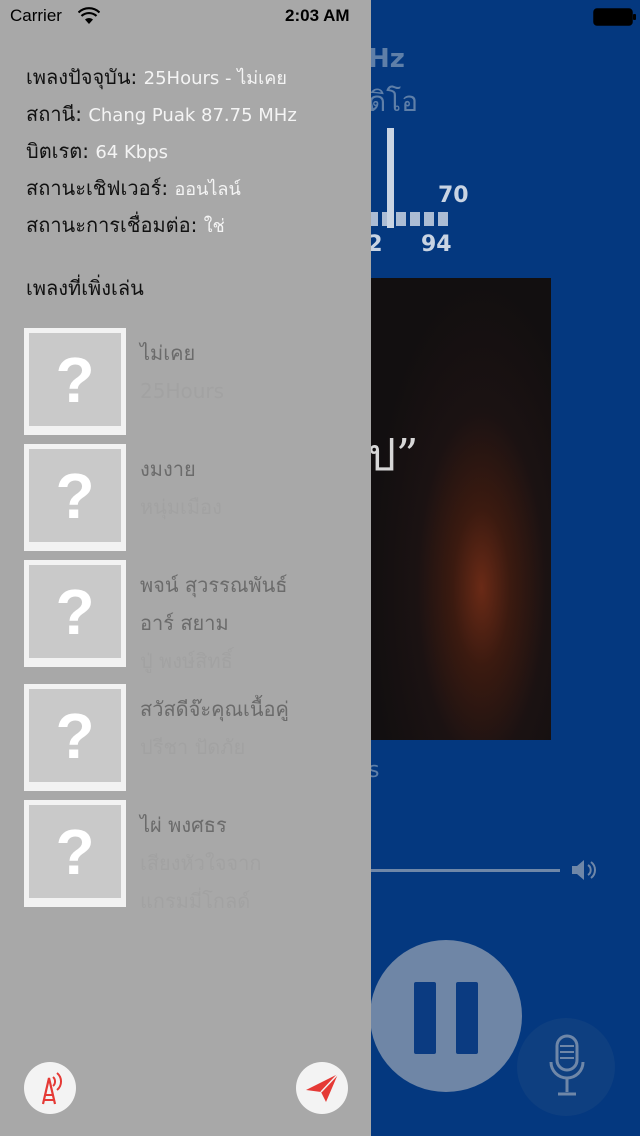 This screenshot has height=1136, width=640. I want to click on album-art-text: ป”, so click(393, 455).